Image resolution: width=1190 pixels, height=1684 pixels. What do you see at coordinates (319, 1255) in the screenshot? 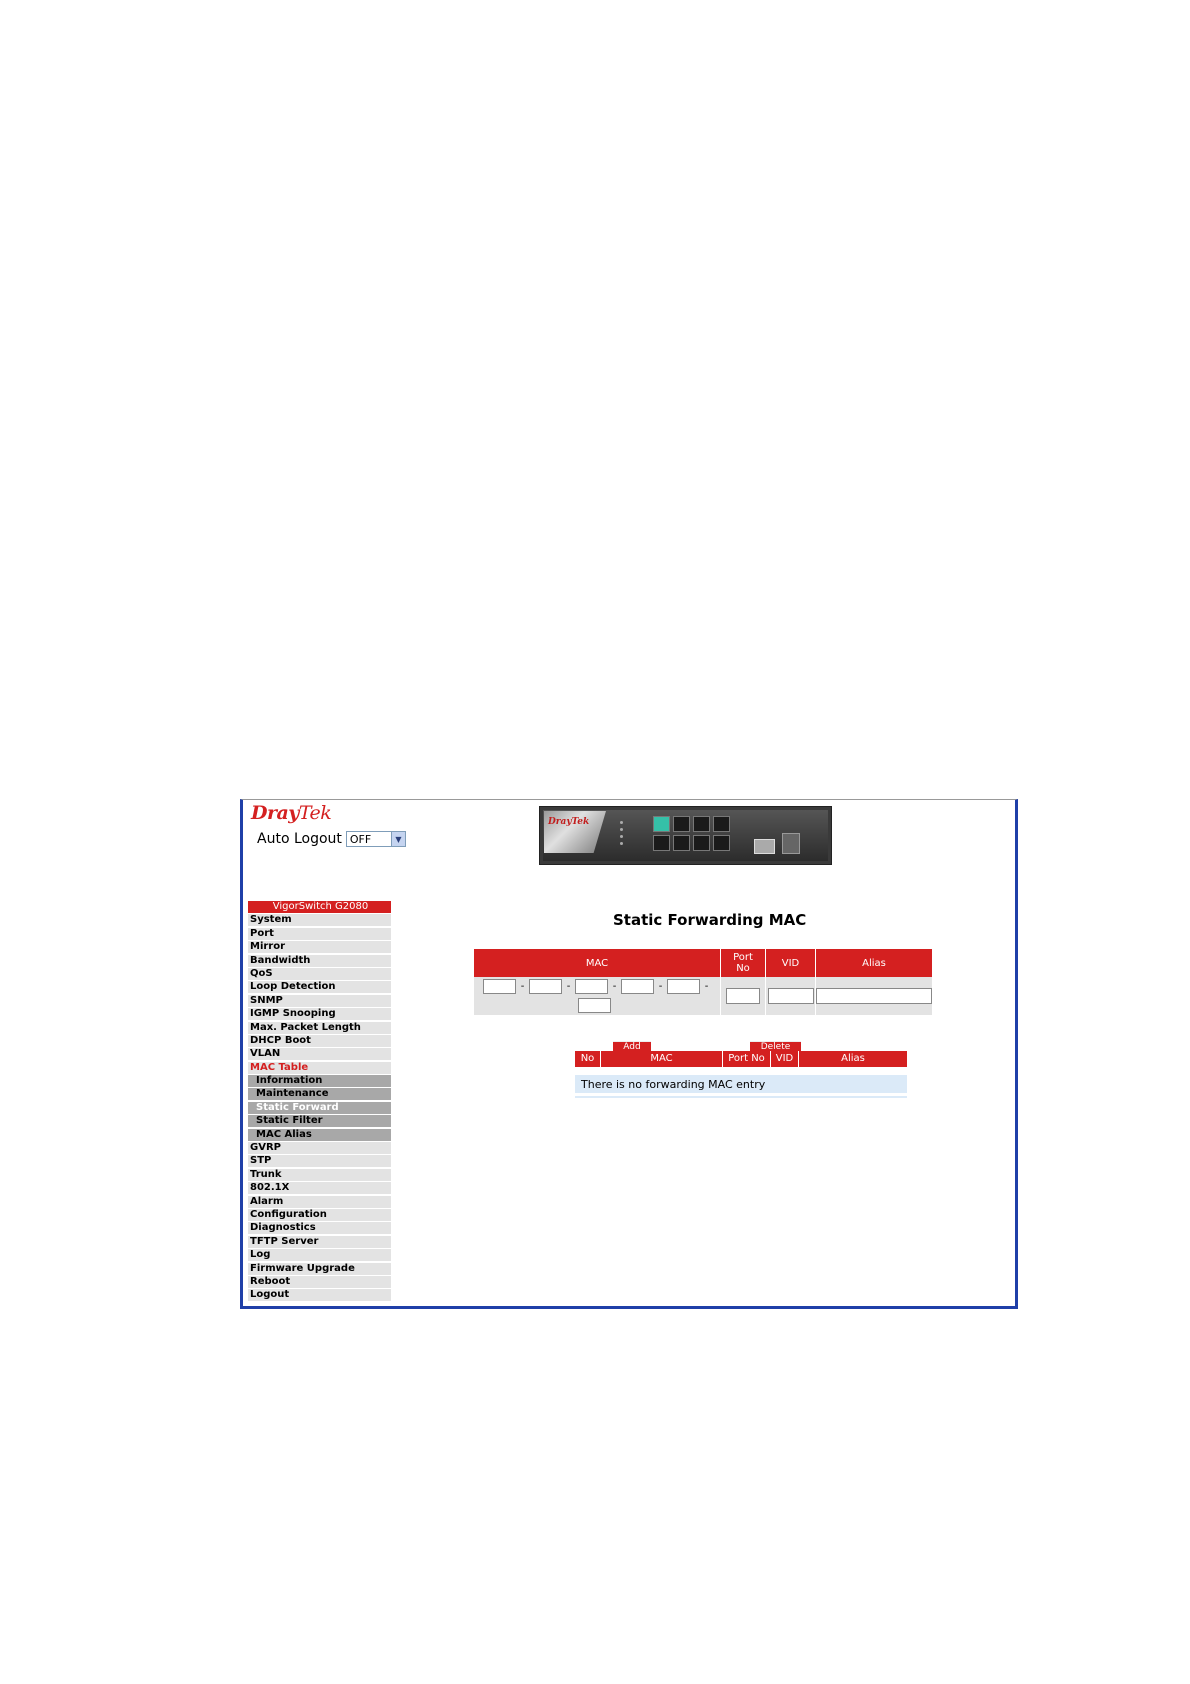
I see `menu-item-log: Log` at bounding box center [319, 1255].